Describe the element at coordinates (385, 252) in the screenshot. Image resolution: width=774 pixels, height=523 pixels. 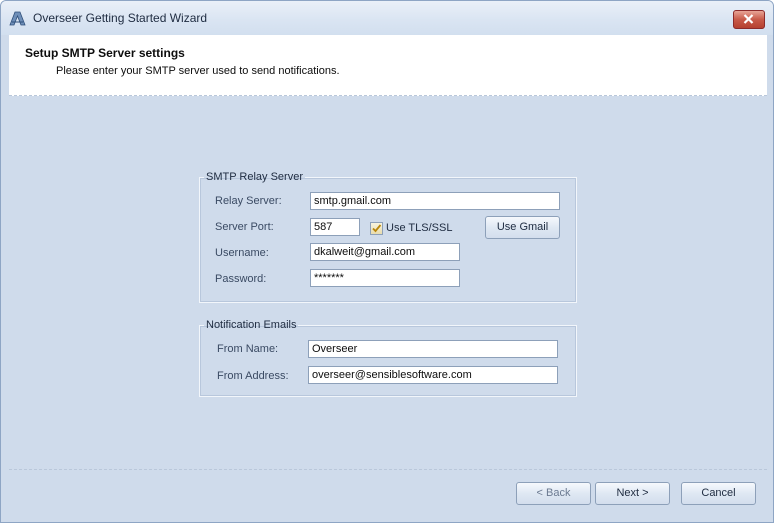
I see `username-input: dkalweit@gmail.com` at that location.